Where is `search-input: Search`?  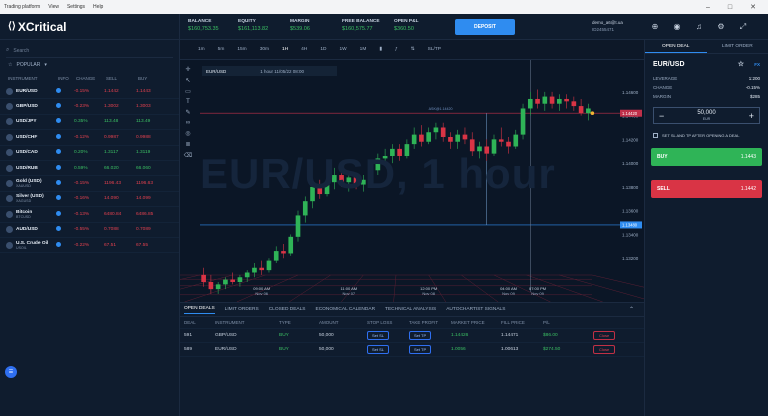 search-input: Search is located at coordinates (21, 51).